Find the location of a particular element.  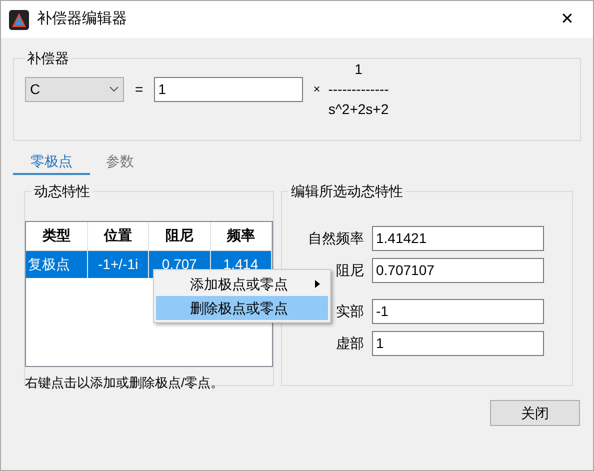

input-field: 1 is located at coordinates (458, 343).